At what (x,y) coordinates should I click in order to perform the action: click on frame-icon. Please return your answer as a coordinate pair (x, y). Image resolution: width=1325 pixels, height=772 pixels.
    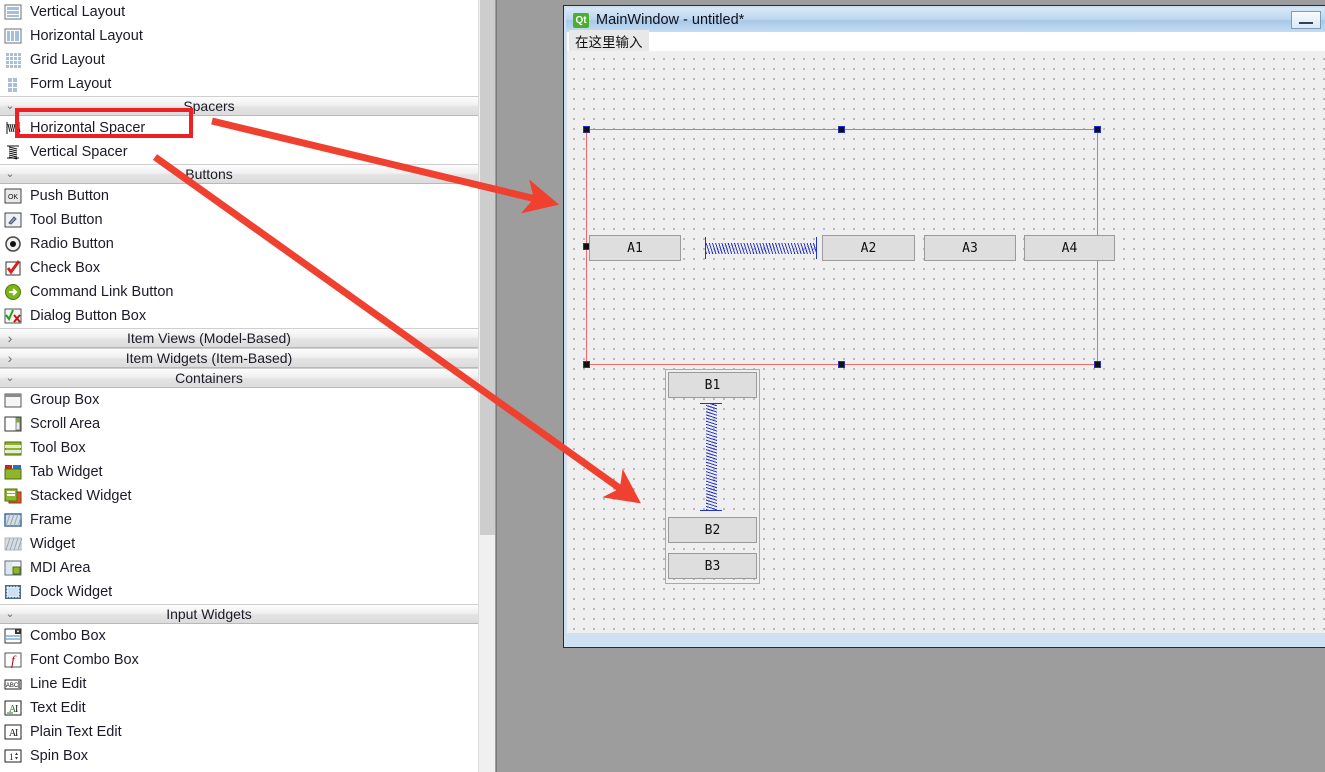
    Looking at the image, I should click on (15, 520).